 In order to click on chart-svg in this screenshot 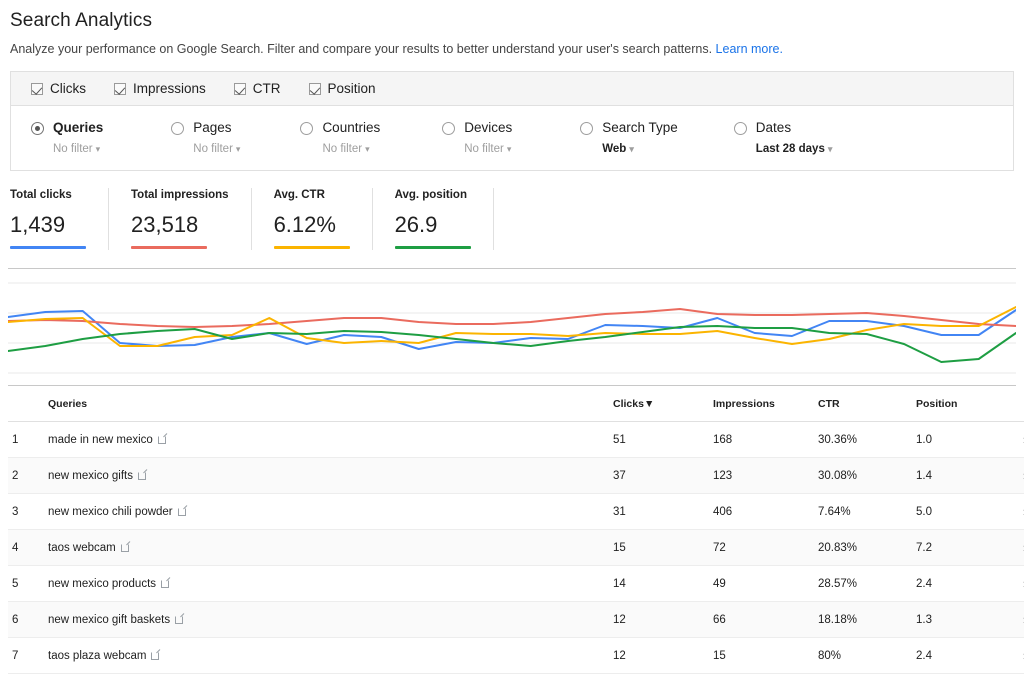, I will do `click(512, 328)`.